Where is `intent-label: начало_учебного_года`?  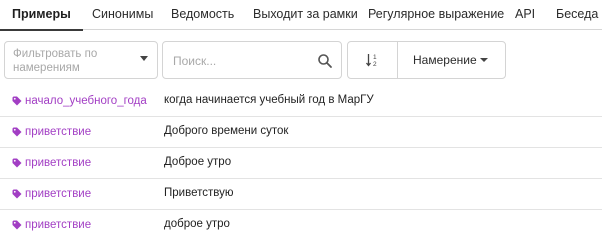
intent-label: начало_учебного_года is located at coordinates (86, 101).